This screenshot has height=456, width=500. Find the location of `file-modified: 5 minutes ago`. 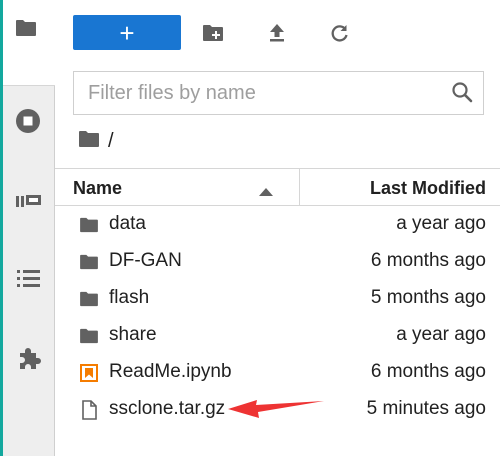

file-modified: 5 minutes ago is located at coordinates (426, 408).